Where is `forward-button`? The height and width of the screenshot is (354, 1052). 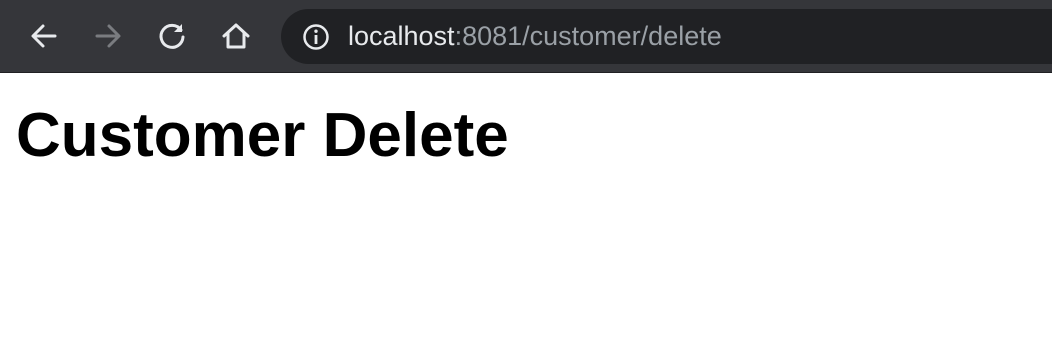 forward-button is located at coordinates (108, 36).